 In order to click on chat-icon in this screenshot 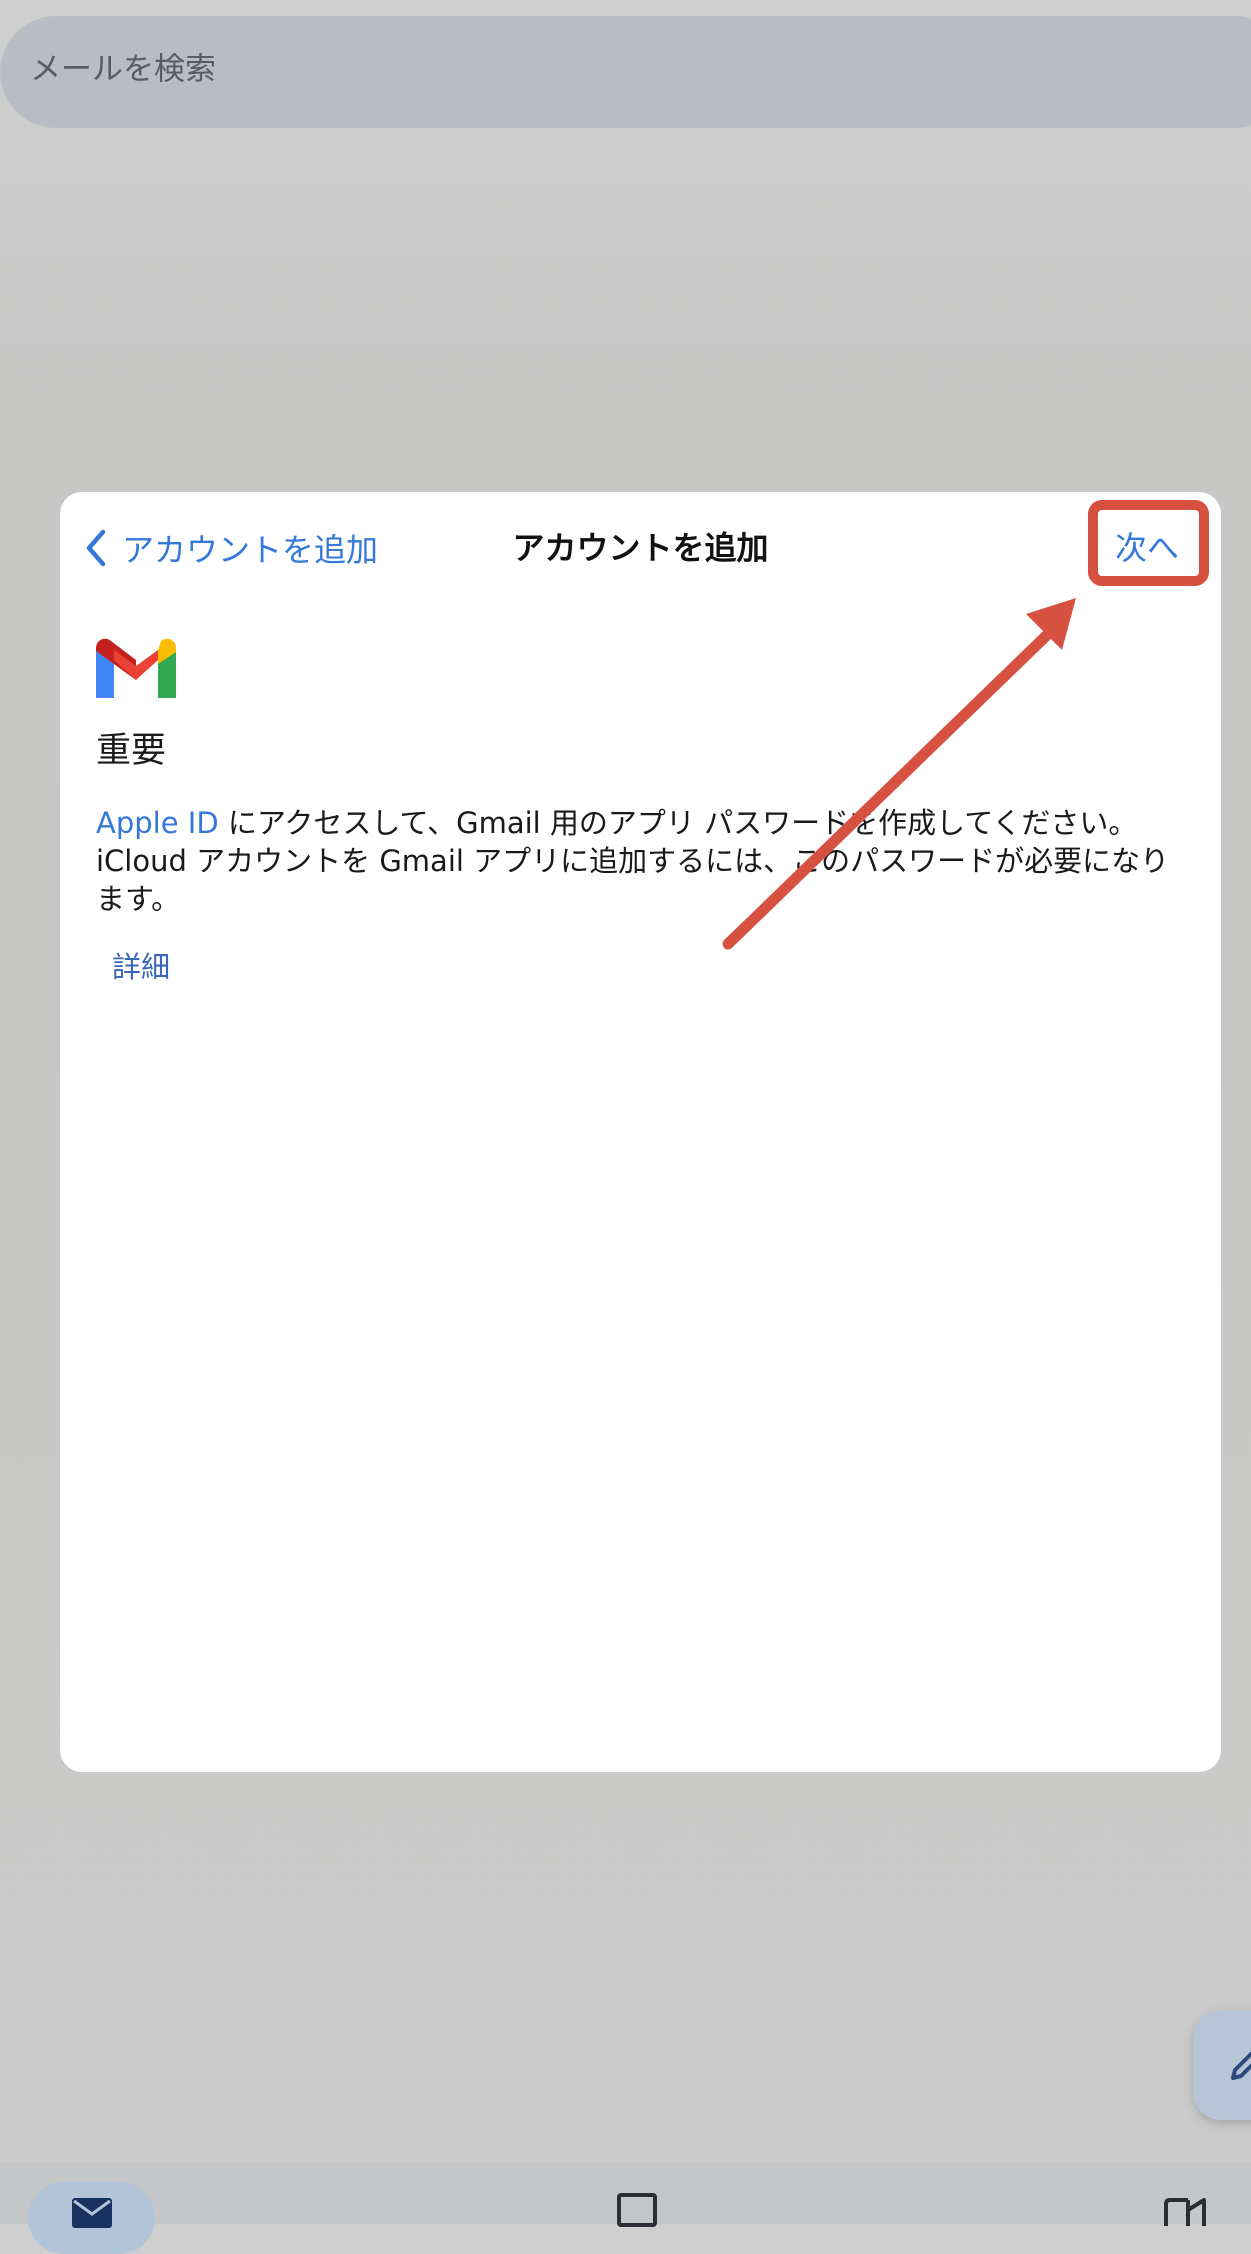, I will do `click(637, 2210)`.